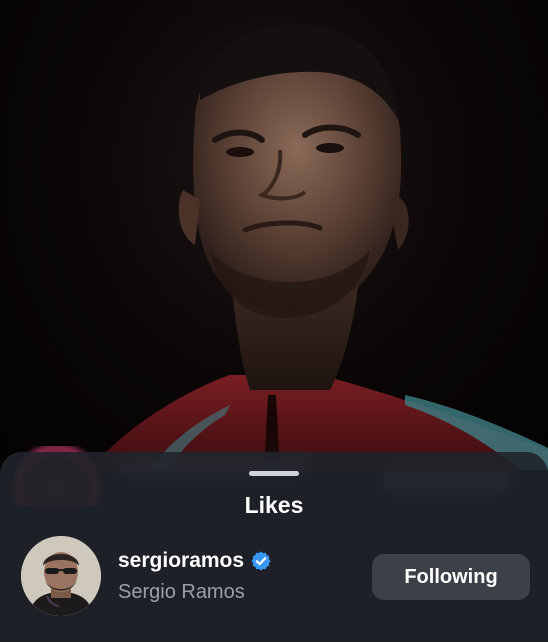  I want to click on sheet-drag-handle, so click(274, 473).